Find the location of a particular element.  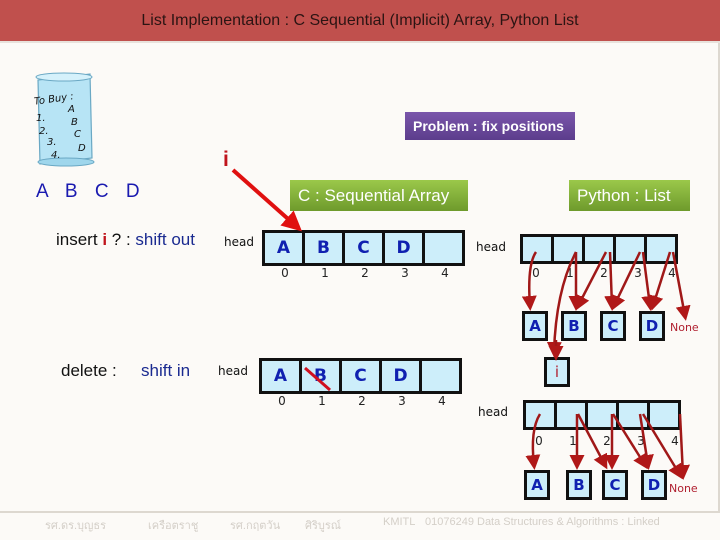

py-delete-head-label: head is located at coordinates (493, 412).